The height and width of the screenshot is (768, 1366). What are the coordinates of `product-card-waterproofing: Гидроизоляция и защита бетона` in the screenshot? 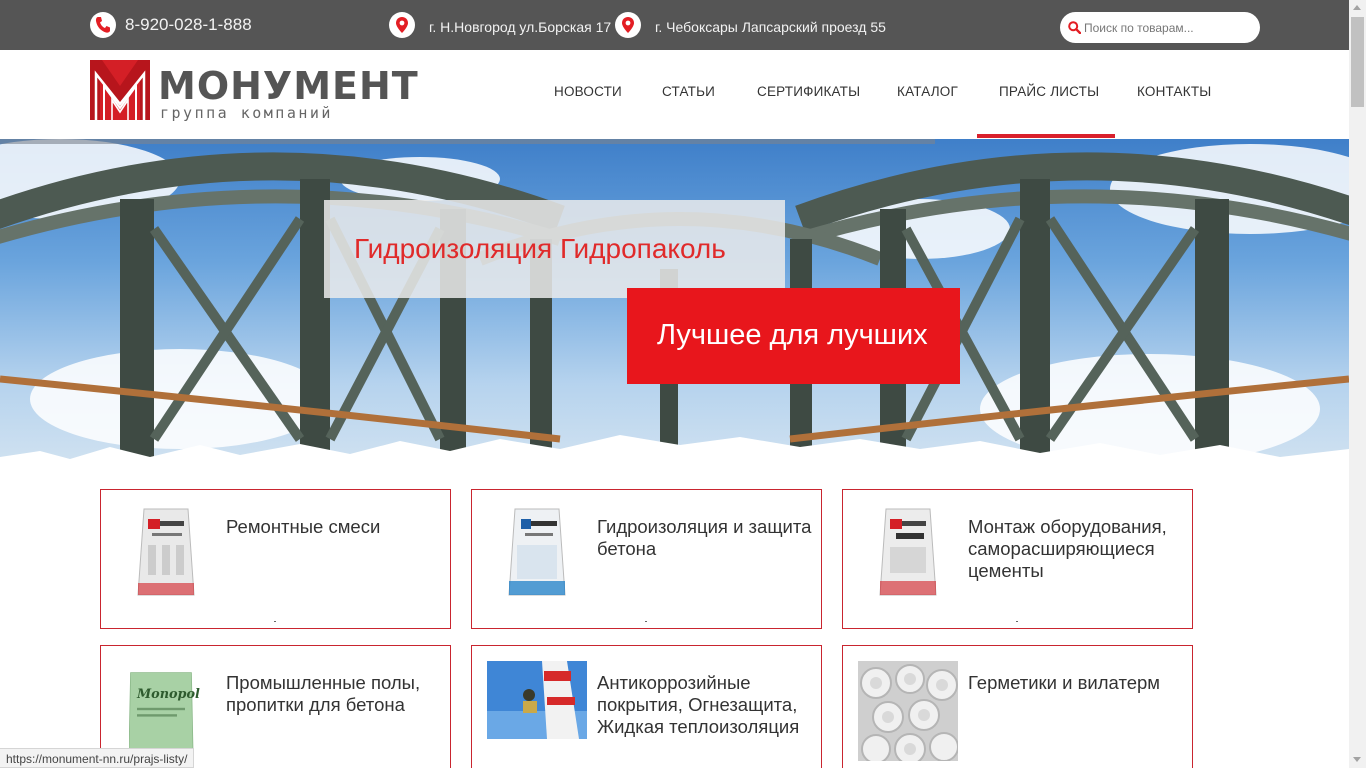 It's located at (646, 559).